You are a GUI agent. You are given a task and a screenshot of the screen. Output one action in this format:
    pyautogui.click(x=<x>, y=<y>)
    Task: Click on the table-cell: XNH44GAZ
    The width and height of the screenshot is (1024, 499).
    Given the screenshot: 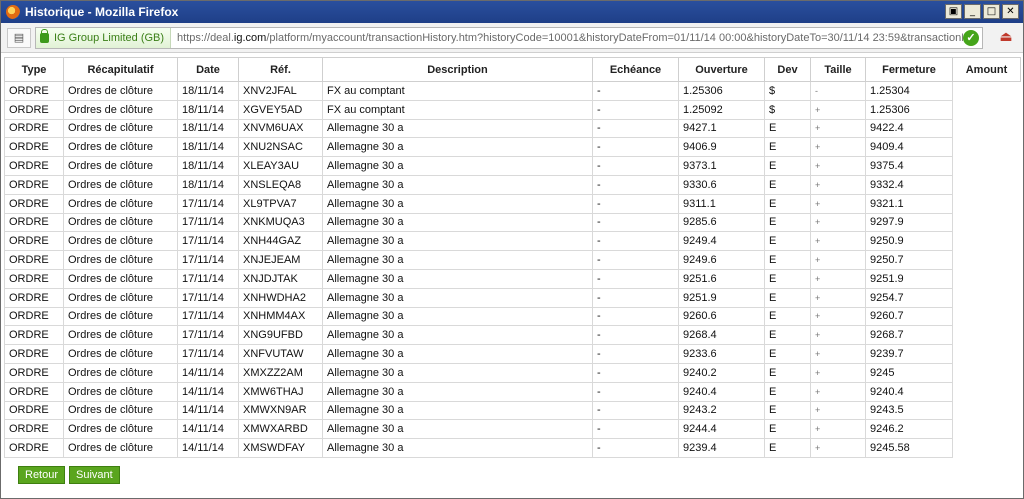 What is the action you would take?
    pyautogui.click(x=280, y=241)
    